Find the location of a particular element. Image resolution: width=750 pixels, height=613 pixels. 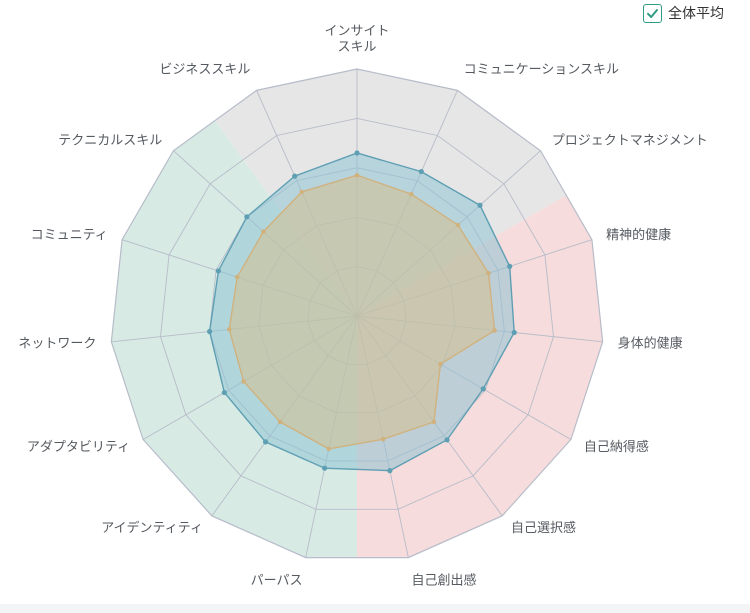

axis-label-line: 精神的健康 is located at coordinates (638, 235).